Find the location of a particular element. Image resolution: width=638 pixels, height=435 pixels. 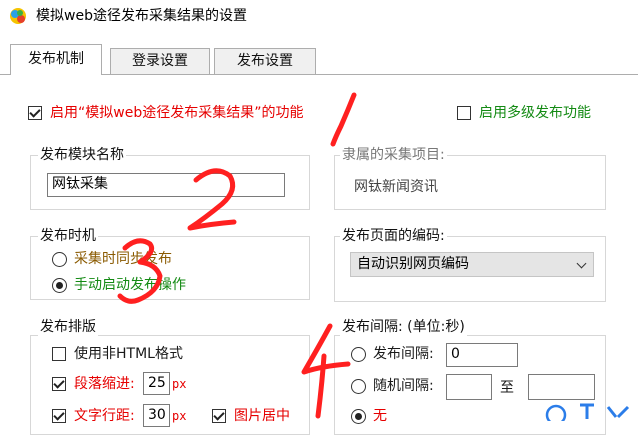

center-images-label: 图片居中 is located at coordinates (262, 416).